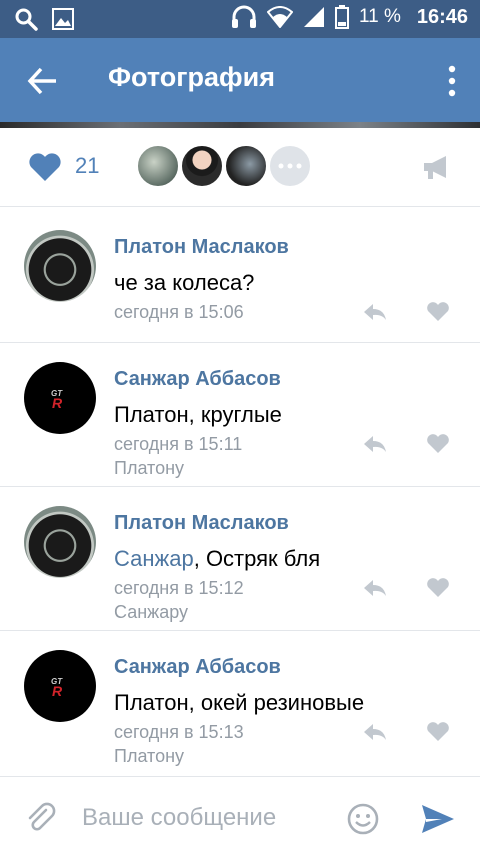 This screenshot has height=855, width=480. I want to click on comment-text: че за колеса?, so click(184, 283).